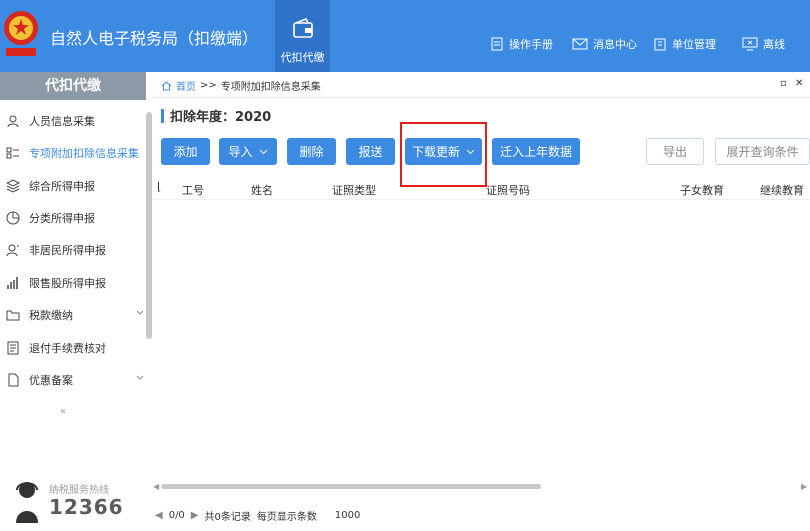 The image size is (810, 531). What do you see at coordinates (156, 486) in the screenshot?
I see `scroll-left-icon: ◀` at bounding box center [156, 486].